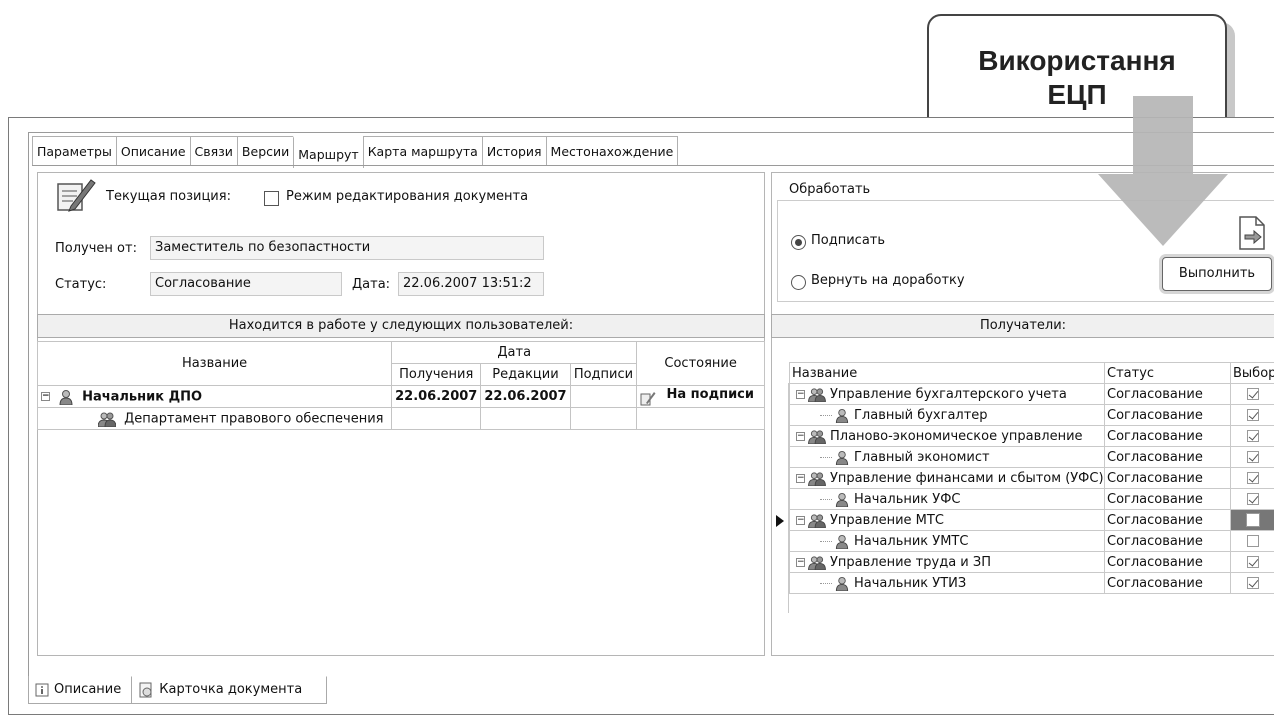  Describe the element at coordinates (81, 284) in the screenshot. I see `status-label: Статус:` at that location.